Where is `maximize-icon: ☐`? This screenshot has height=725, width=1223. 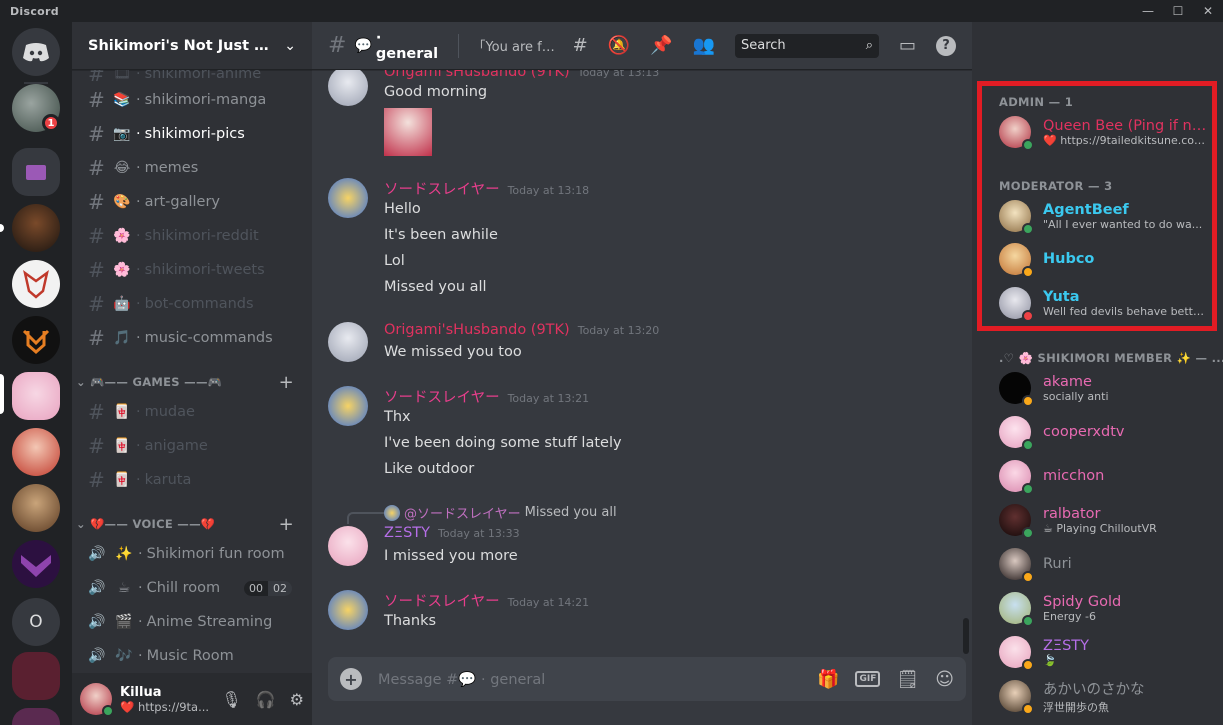
maximize-icon: ☐ is located at coordinates (1178, 11).